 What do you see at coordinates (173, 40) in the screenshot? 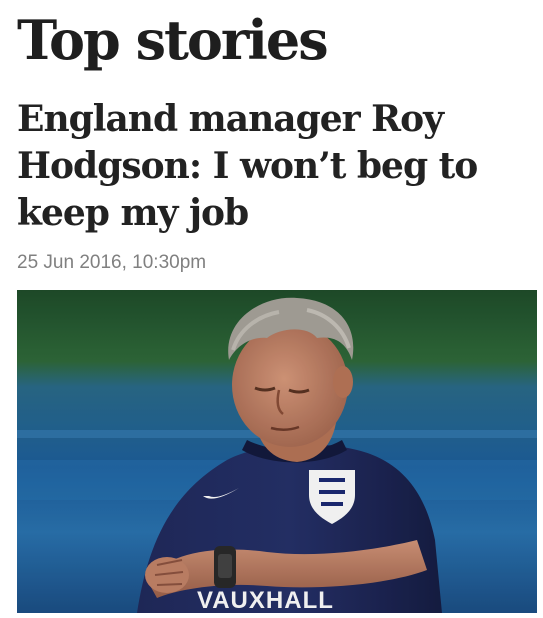
I see `section-title: Top stories` at bounding box center [173, 40].